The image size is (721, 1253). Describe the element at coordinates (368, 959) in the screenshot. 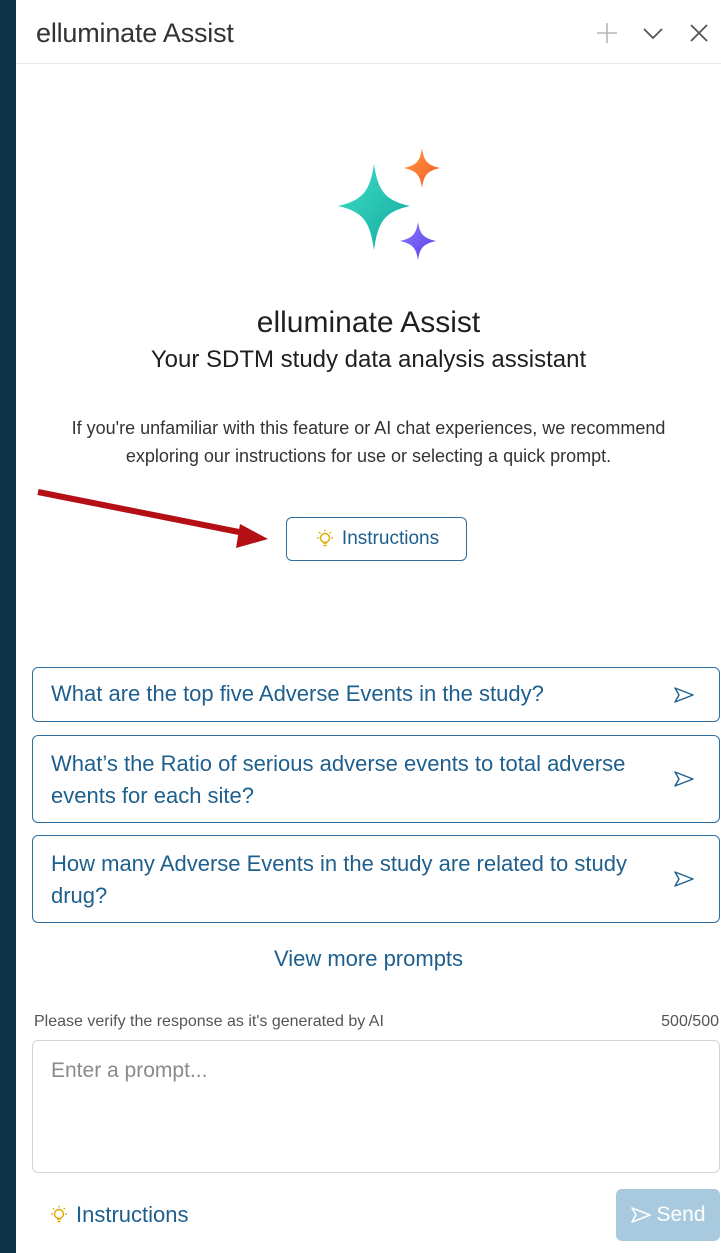

I see `view-more-prompts-link: View more prompts` at that location.